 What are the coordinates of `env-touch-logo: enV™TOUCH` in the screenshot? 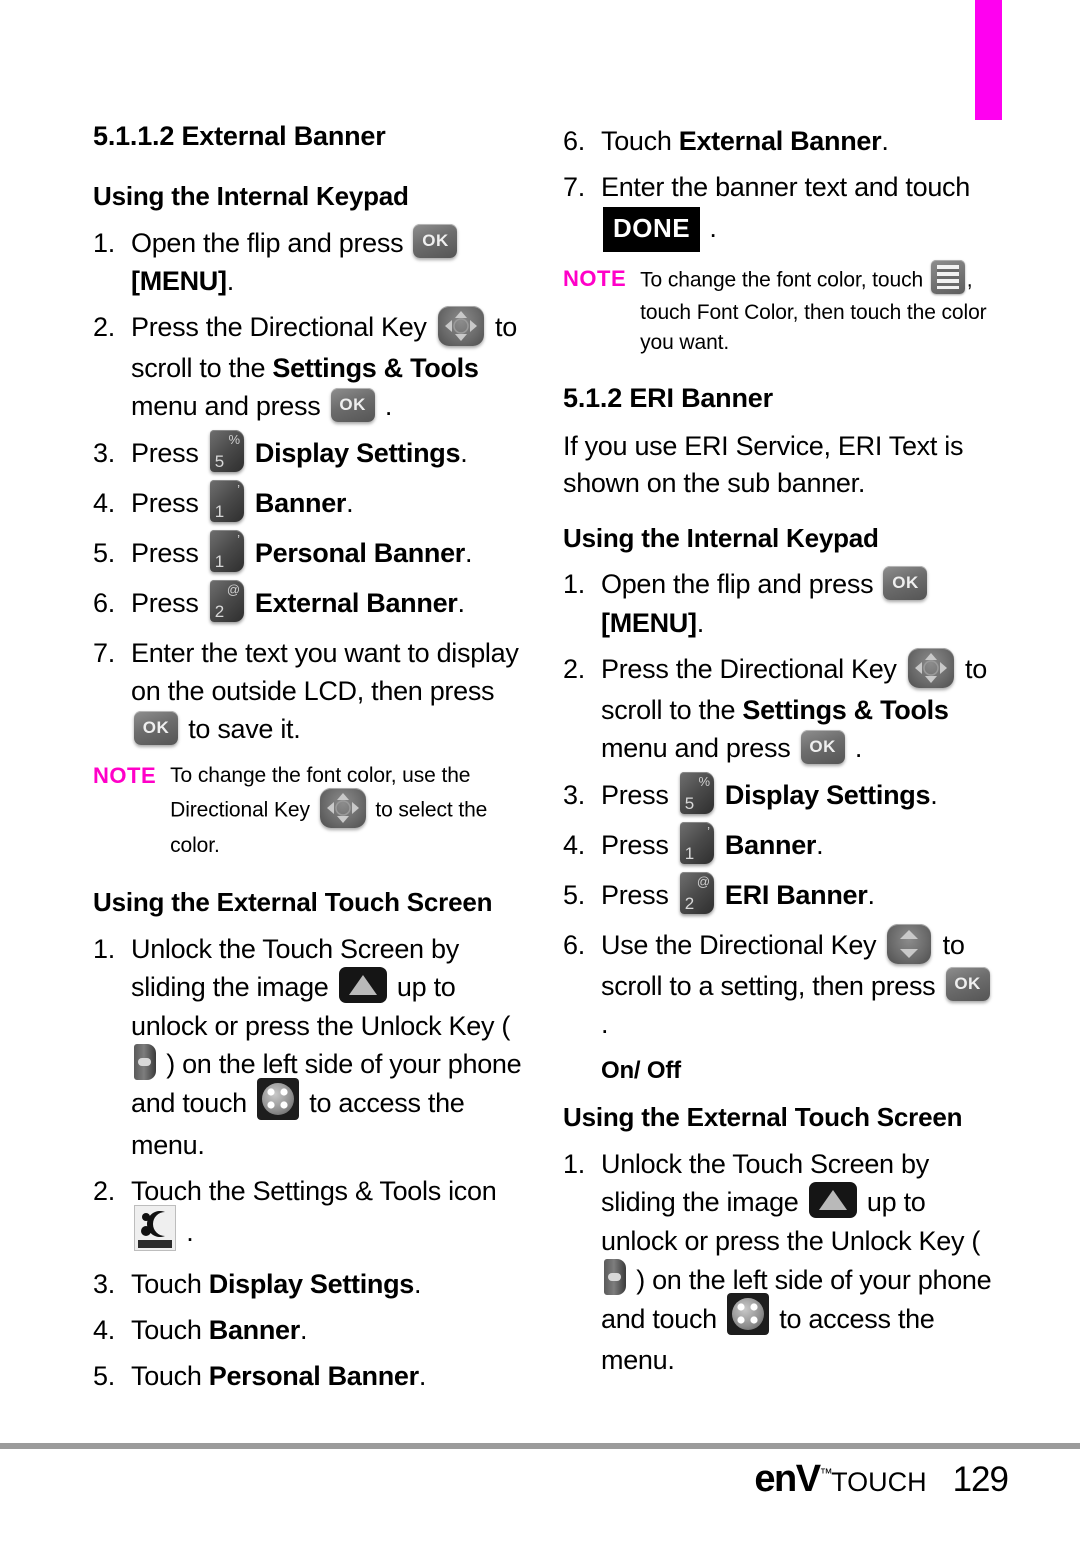 It's located at (840, 1479).